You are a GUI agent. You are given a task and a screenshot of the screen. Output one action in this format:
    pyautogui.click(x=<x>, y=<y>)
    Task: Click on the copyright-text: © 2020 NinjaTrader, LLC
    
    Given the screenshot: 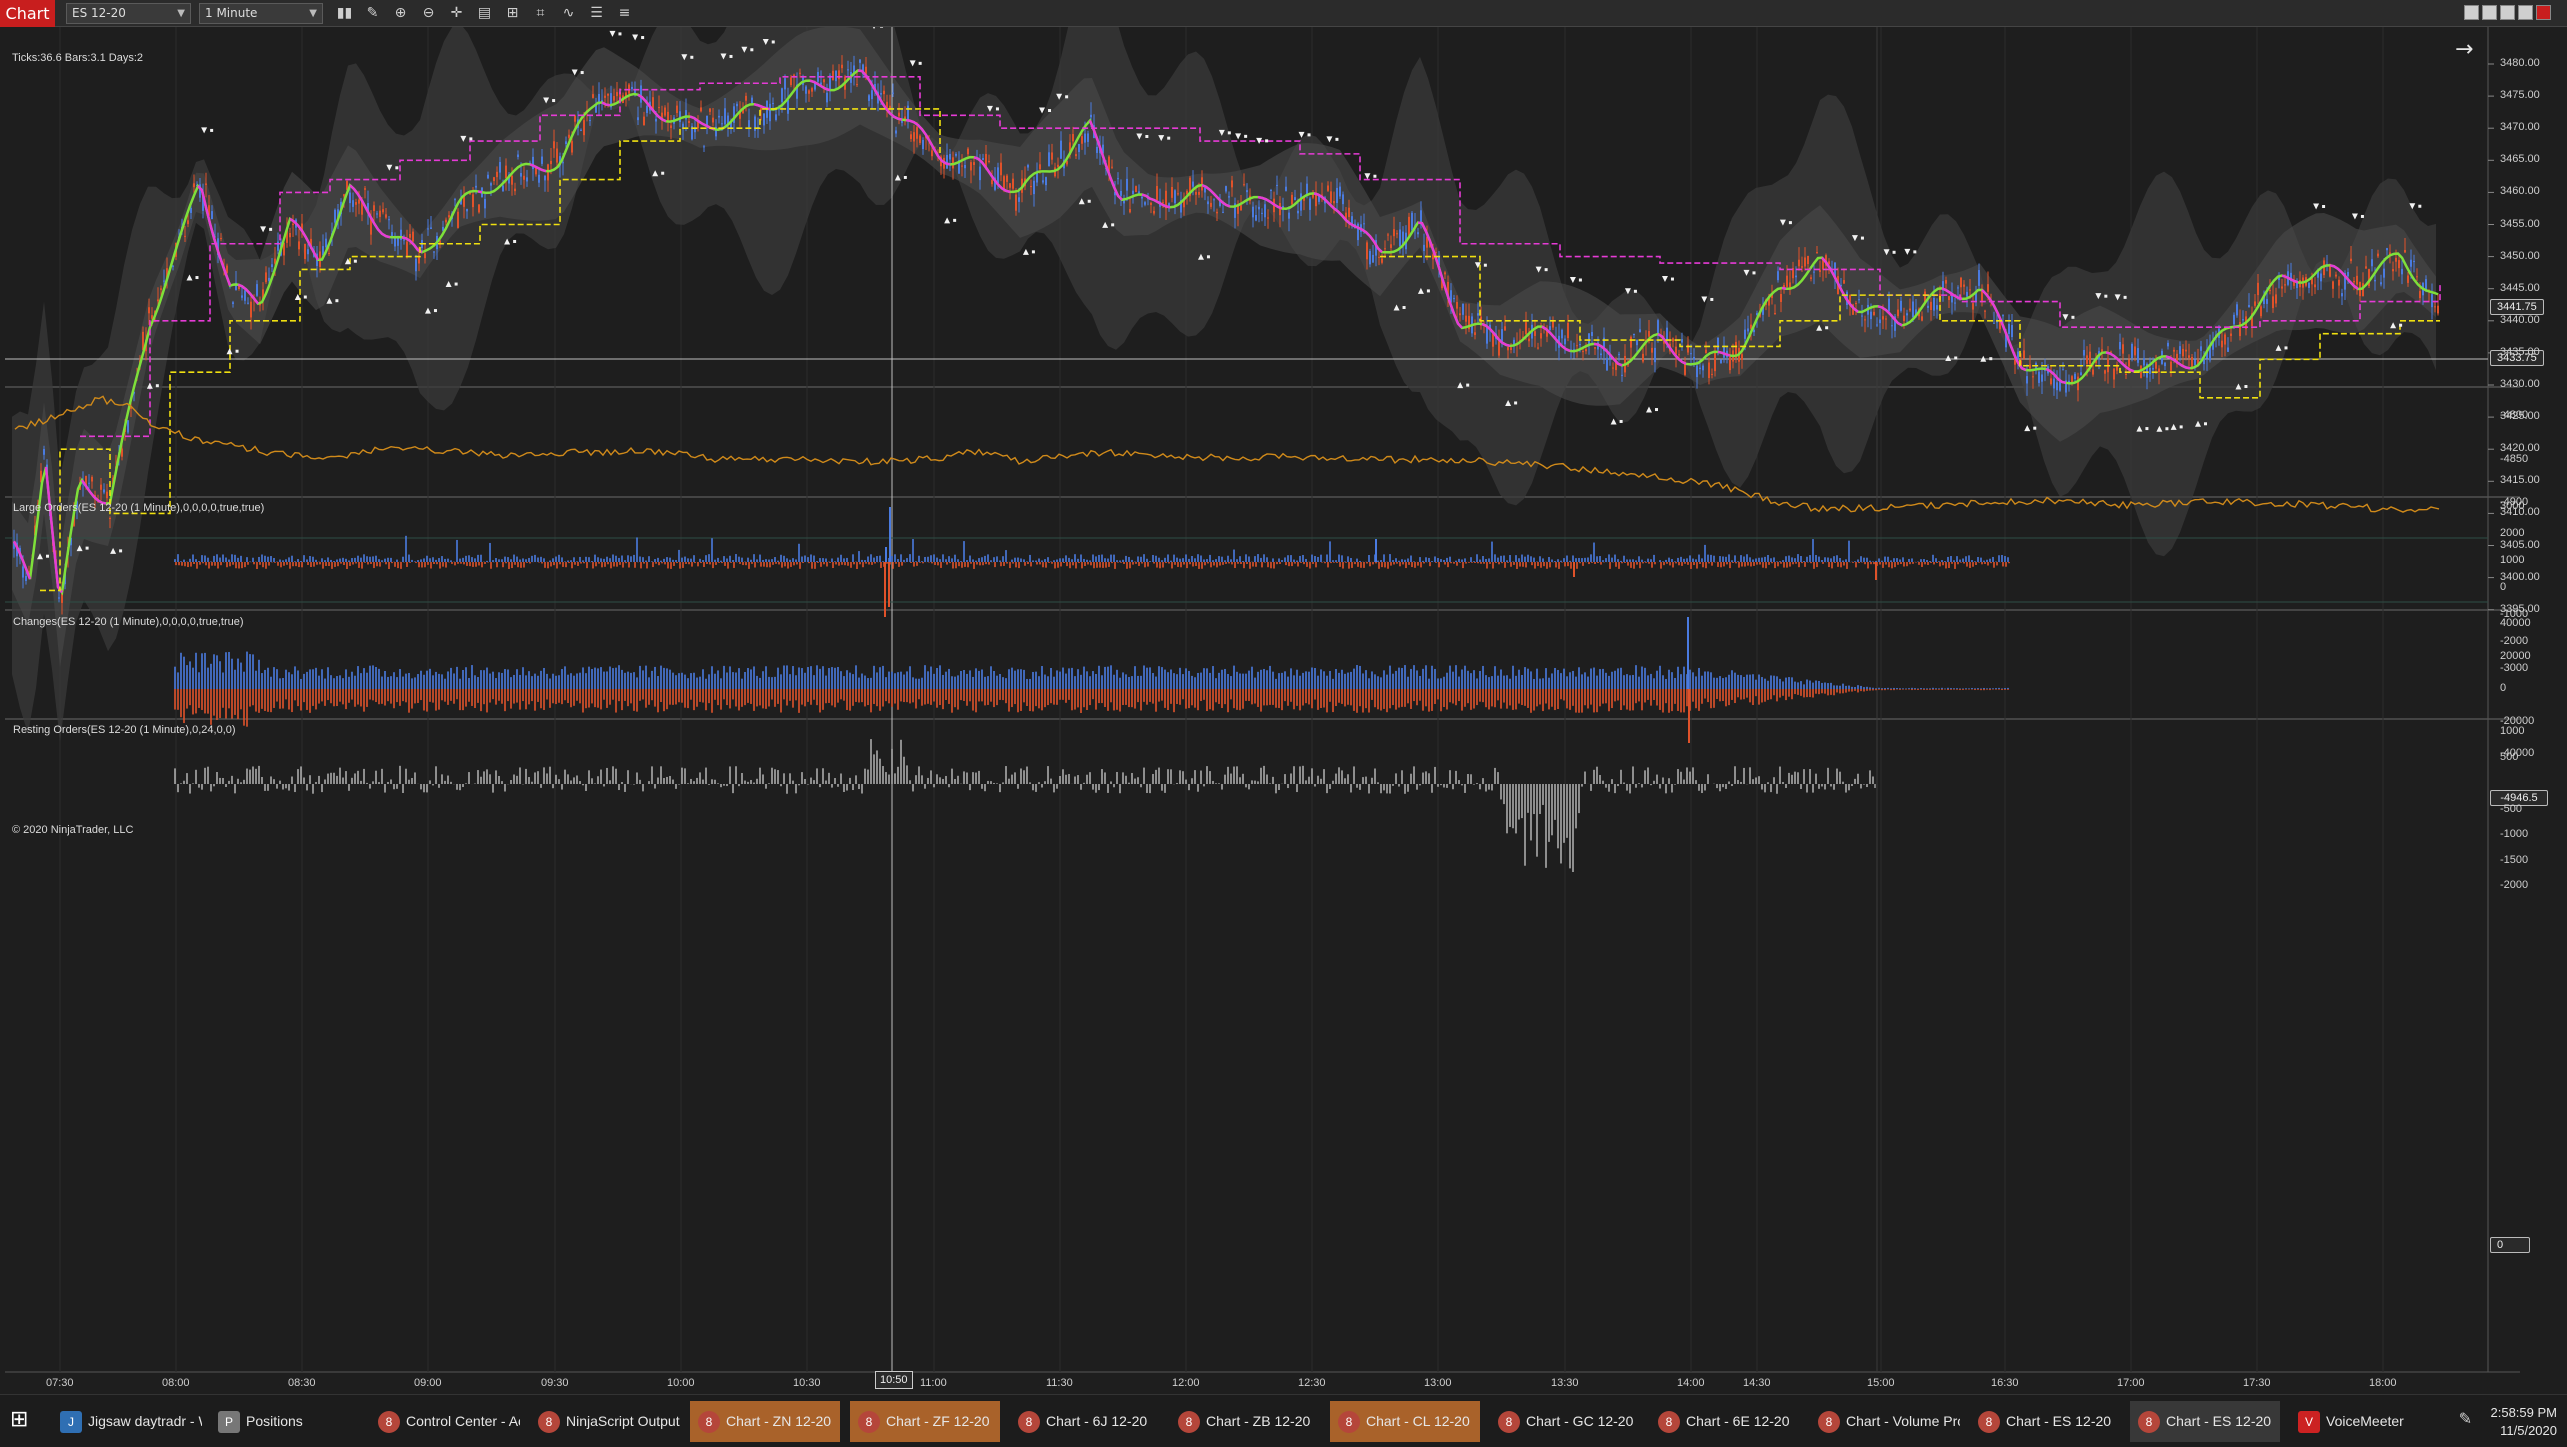 What is the action you would take?
    pyautogui.click(x=73, y=830)
    